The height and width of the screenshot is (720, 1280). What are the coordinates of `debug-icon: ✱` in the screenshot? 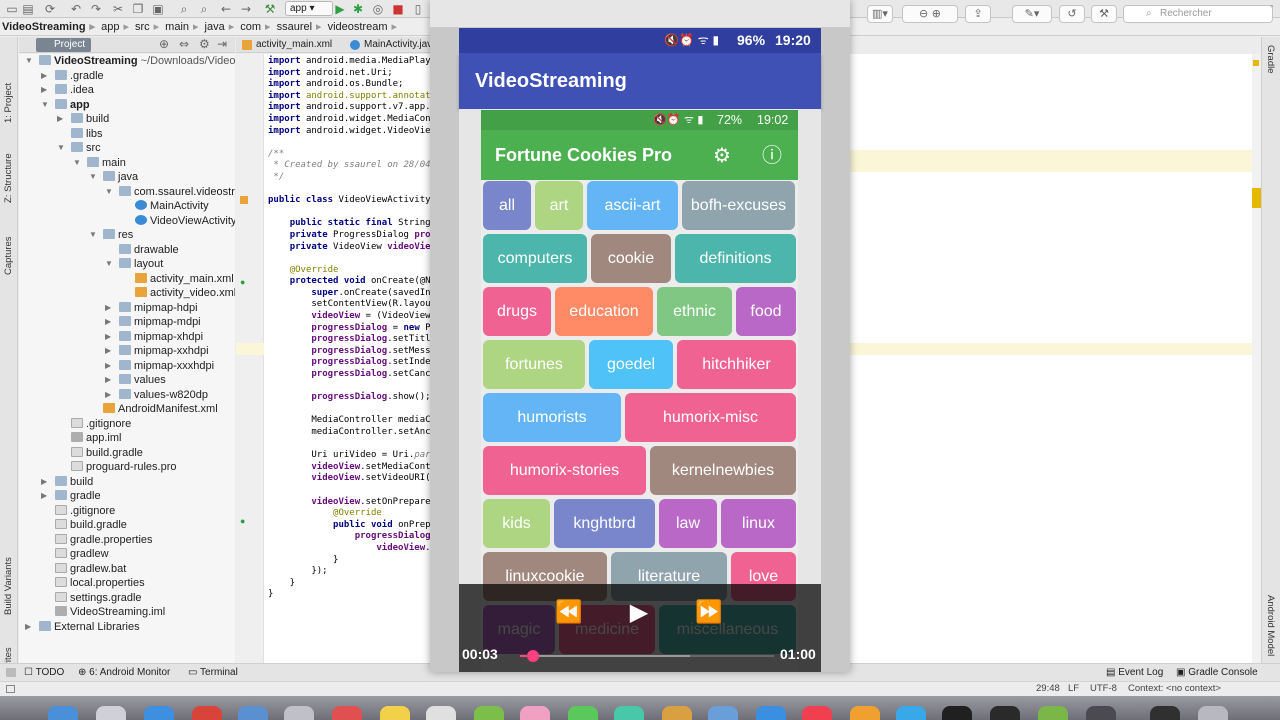 It's located at (358, 9).